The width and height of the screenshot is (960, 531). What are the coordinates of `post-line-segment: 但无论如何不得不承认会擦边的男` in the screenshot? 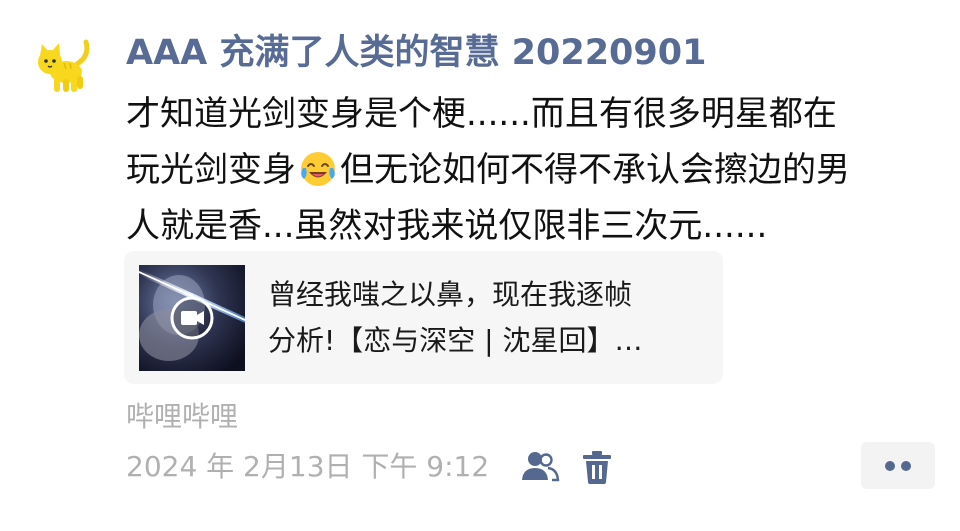 It's located at (595, 170).